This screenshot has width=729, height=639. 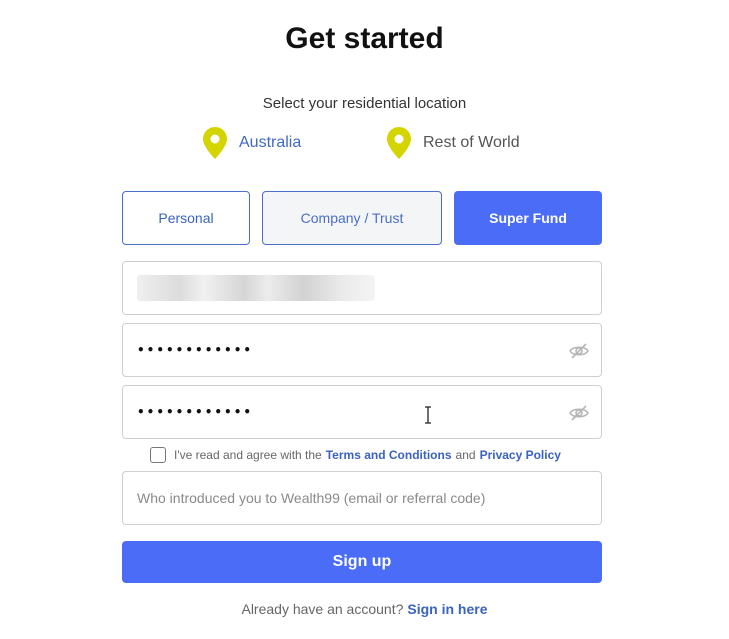 I want to click on terms-prefix-text: I've read and agree with the, so click(x=248, y=455).